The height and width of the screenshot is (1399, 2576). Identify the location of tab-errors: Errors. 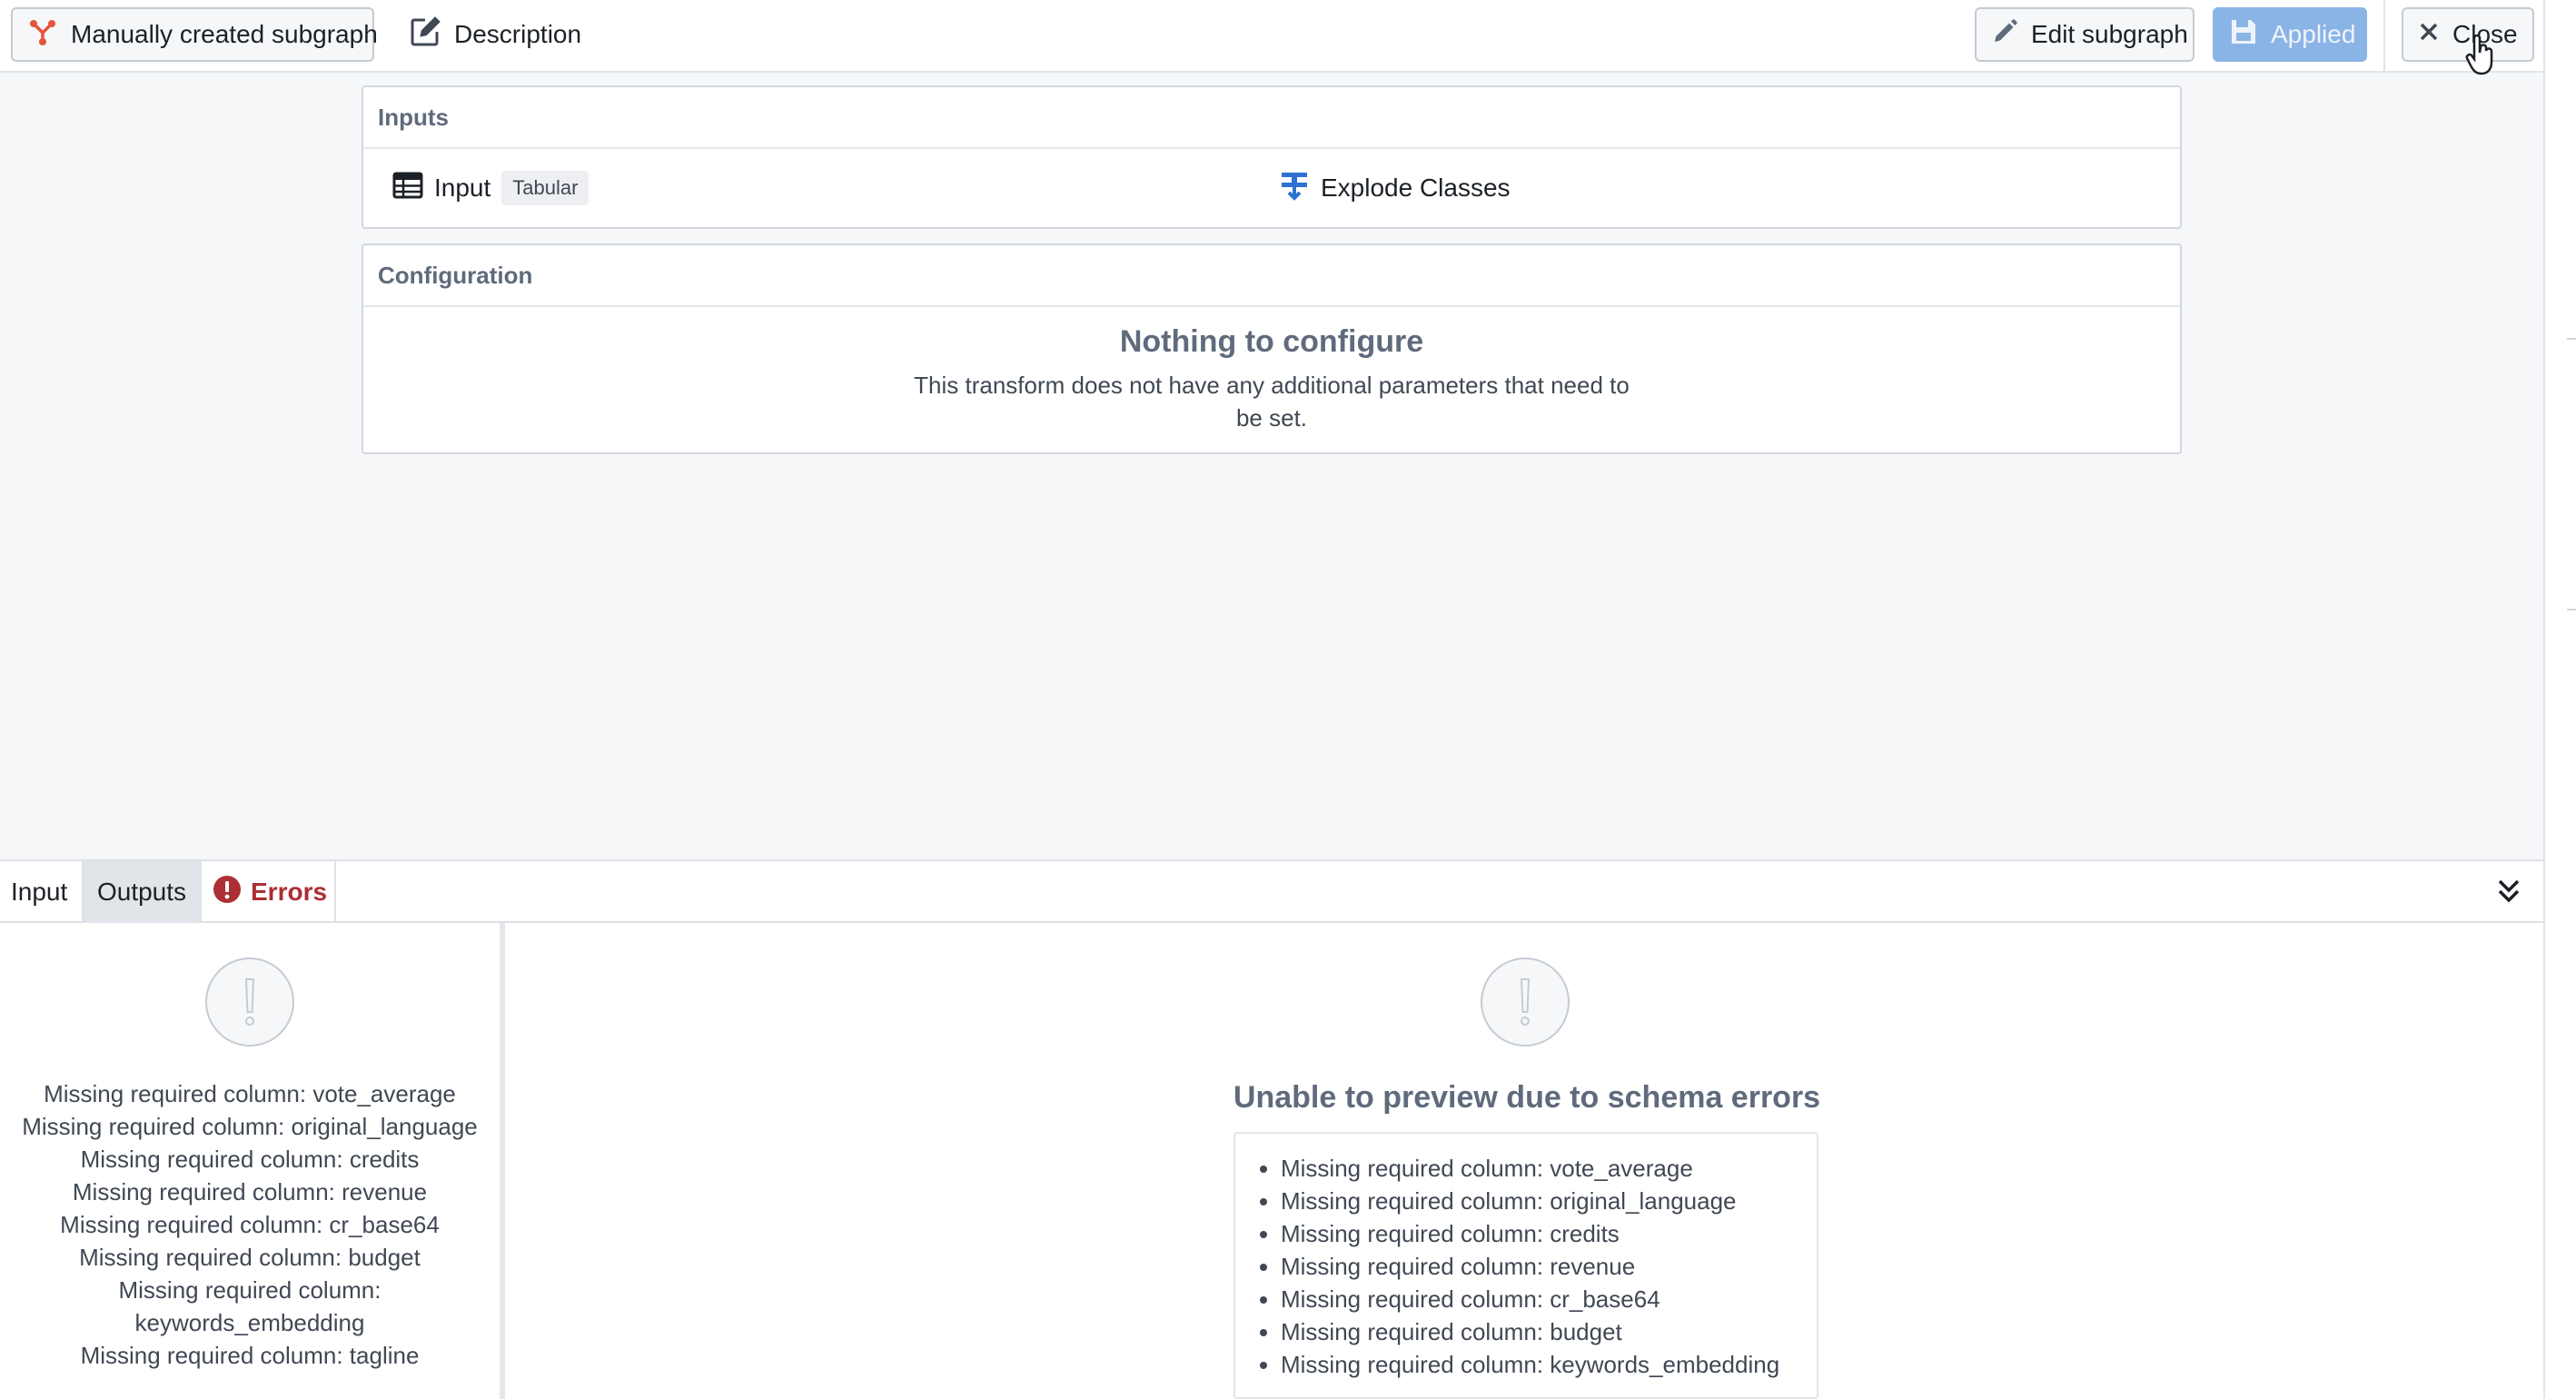
(269, 892).